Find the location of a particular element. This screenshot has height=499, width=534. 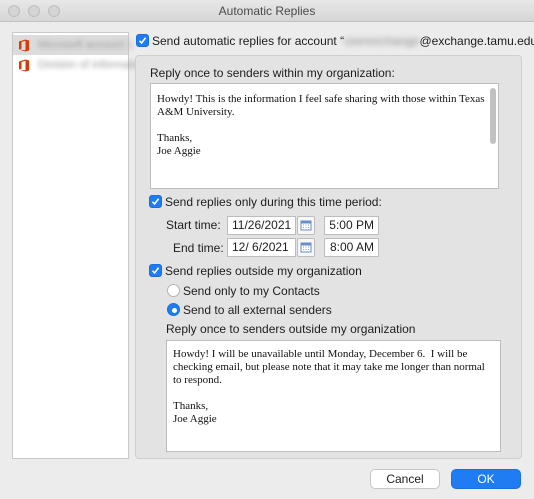

start-time-label: Start time: is located at coordinates (193, 225).